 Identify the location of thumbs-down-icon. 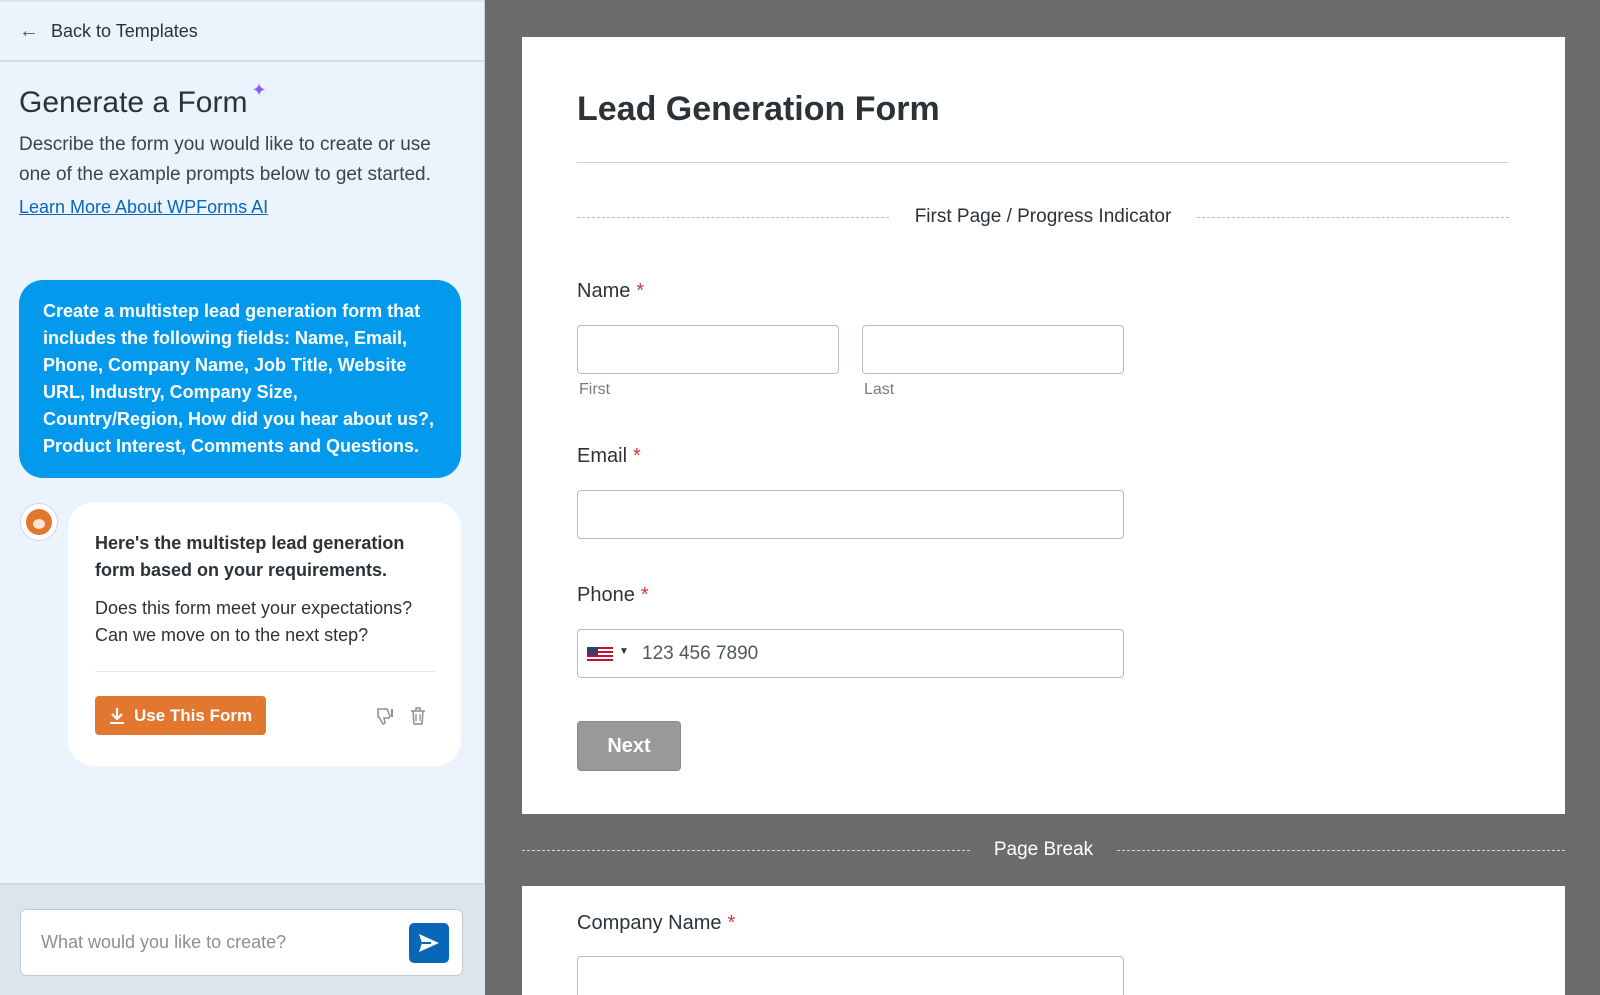
(385, 716).